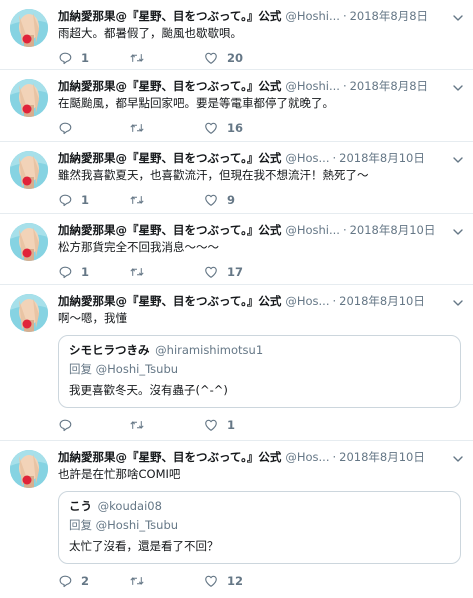  What do you see at coordinates (138, 247) in the screenshot?
I see `tweet-text: 松方那貨完全不回我消息～～～` at bounding box center [138, 247].